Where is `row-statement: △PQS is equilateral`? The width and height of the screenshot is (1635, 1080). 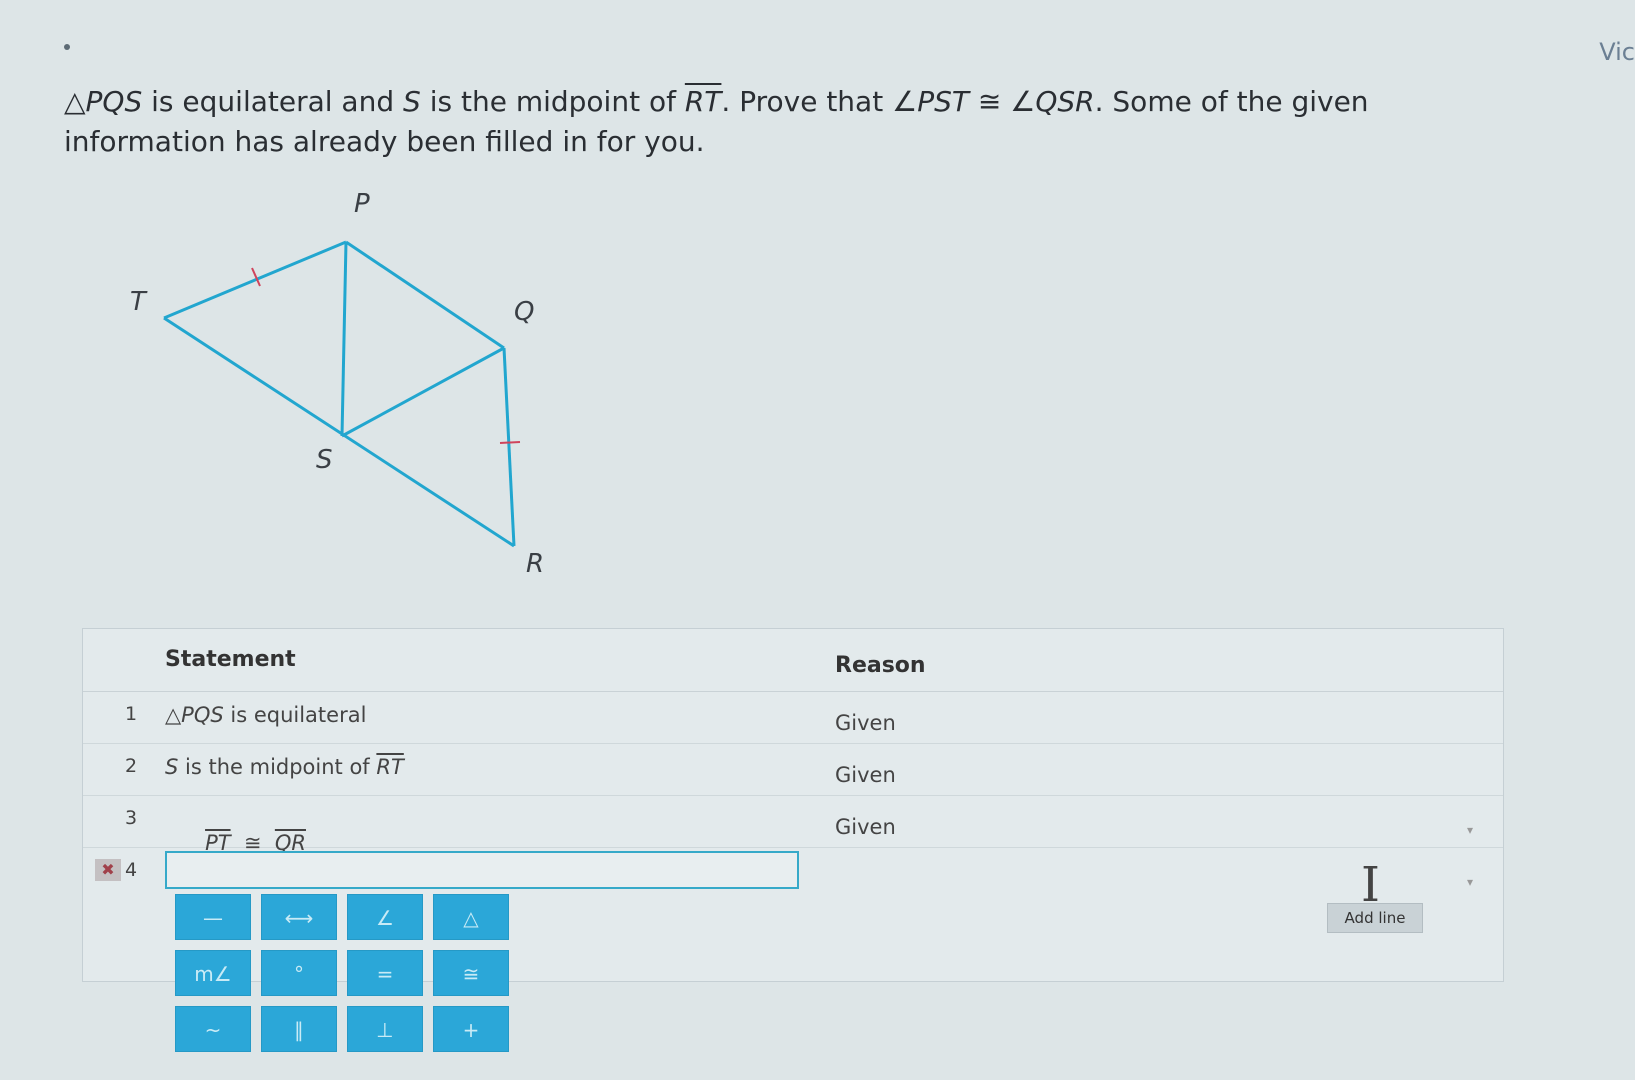
row-statement: △PQS is equilateral is located at coordinates (265, 715).